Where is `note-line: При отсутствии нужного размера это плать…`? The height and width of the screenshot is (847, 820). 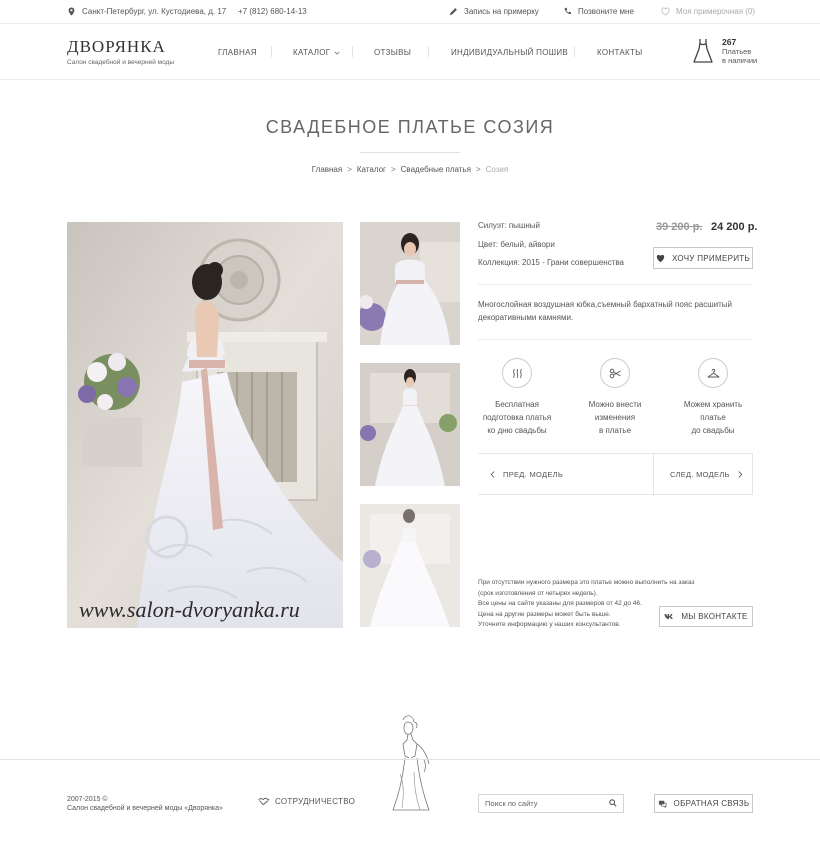
note-line: При отсутствии нужного размера это плать… is located at coordinates (586, 582).